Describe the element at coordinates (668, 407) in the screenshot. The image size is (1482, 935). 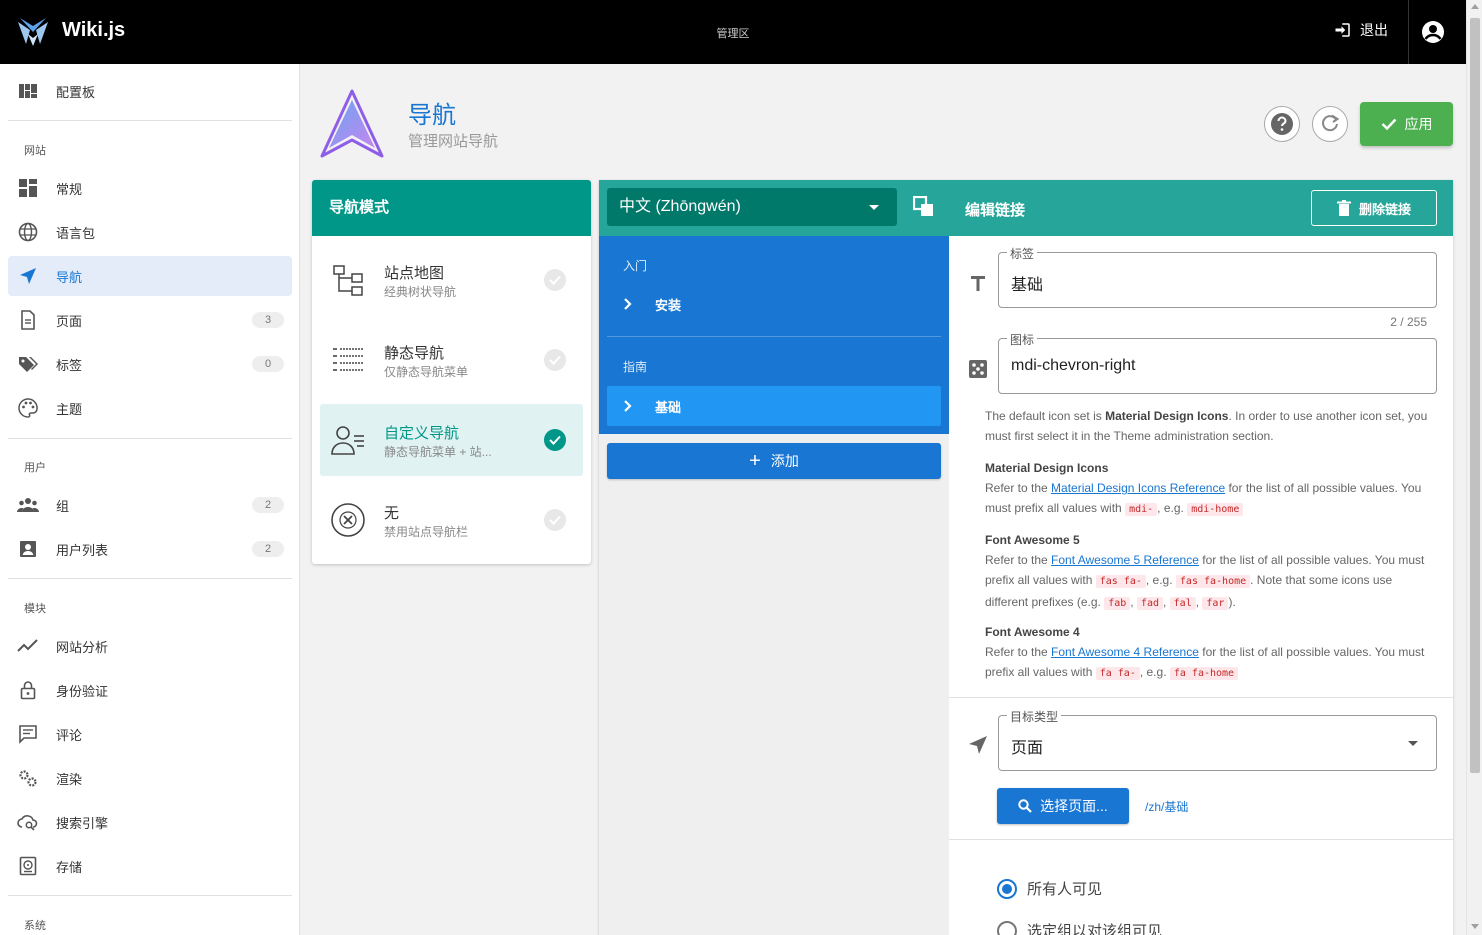
I see `nav-link-label: 基础` at that location.